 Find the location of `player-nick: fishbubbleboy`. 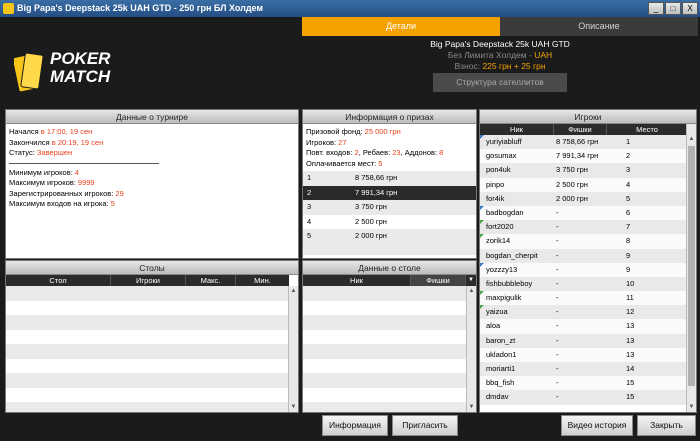

player-nick: fishbubbleboy is located at coordinates (509, 283).